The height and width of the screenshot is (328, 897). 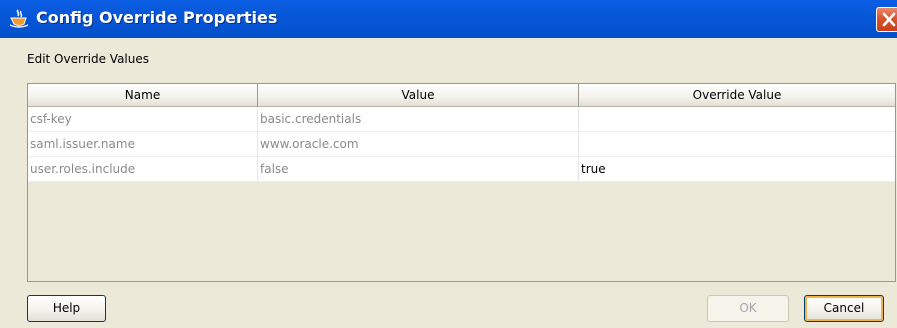 I want to click on cell-override-value: true, so click(x=737, y=169).